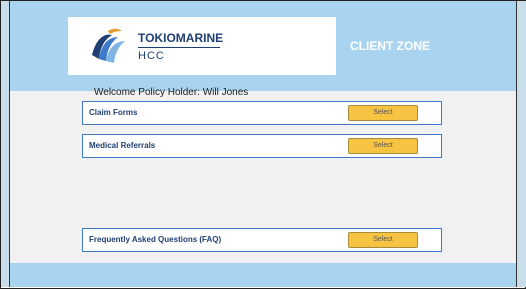 The image size is (526, 289). What do you see at coordinates (108, 45) in the screenshot?
I see `tokio-marine-wave-logo-icon` at bounding box center [108, 45].